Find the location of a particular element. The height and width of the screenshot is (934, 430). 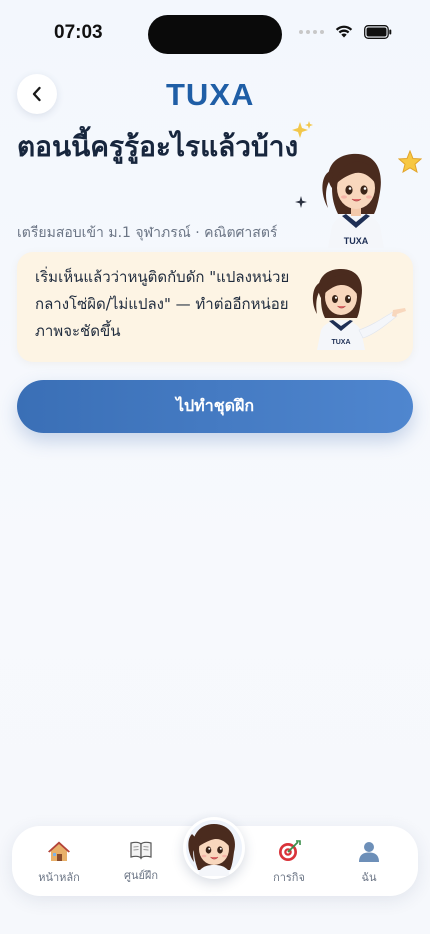

chevron-left-icon is located at coordinates (36, 94).